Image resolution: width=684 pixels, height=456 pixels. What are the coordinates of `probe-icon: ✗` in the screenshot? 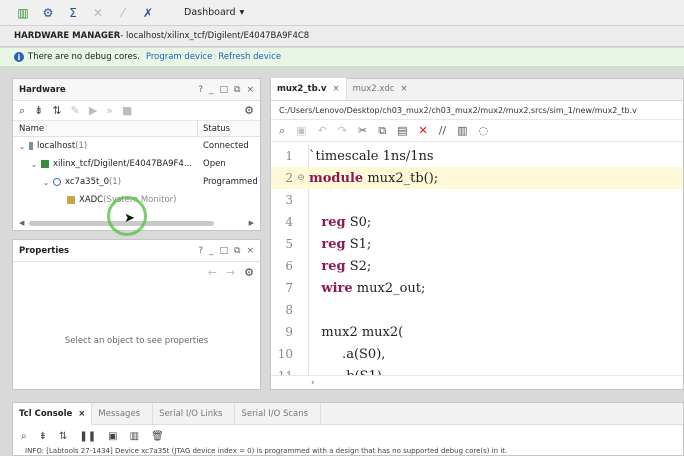 It's located at (148, 13).